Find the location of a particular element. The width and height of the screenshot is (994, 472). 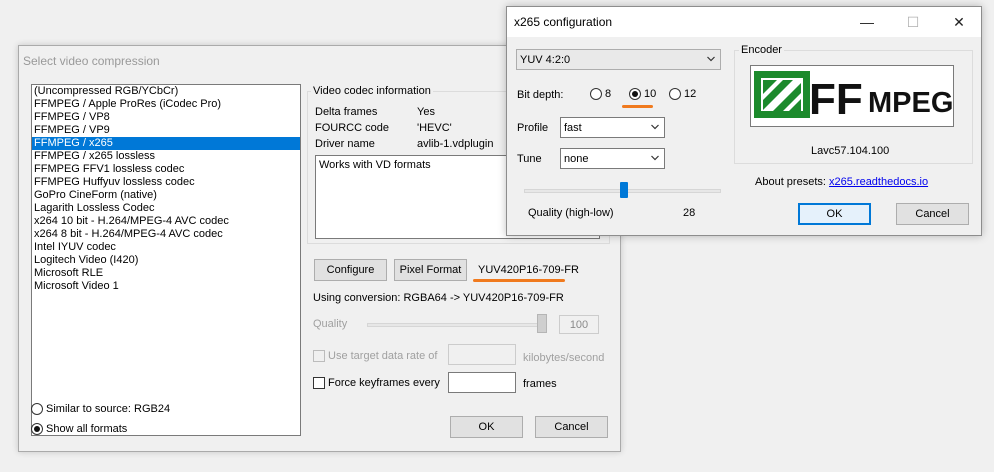

codec-list-item: x264 8 bit - H.264/MPEG-4 AVC codec is located at coordinates (166, 234).